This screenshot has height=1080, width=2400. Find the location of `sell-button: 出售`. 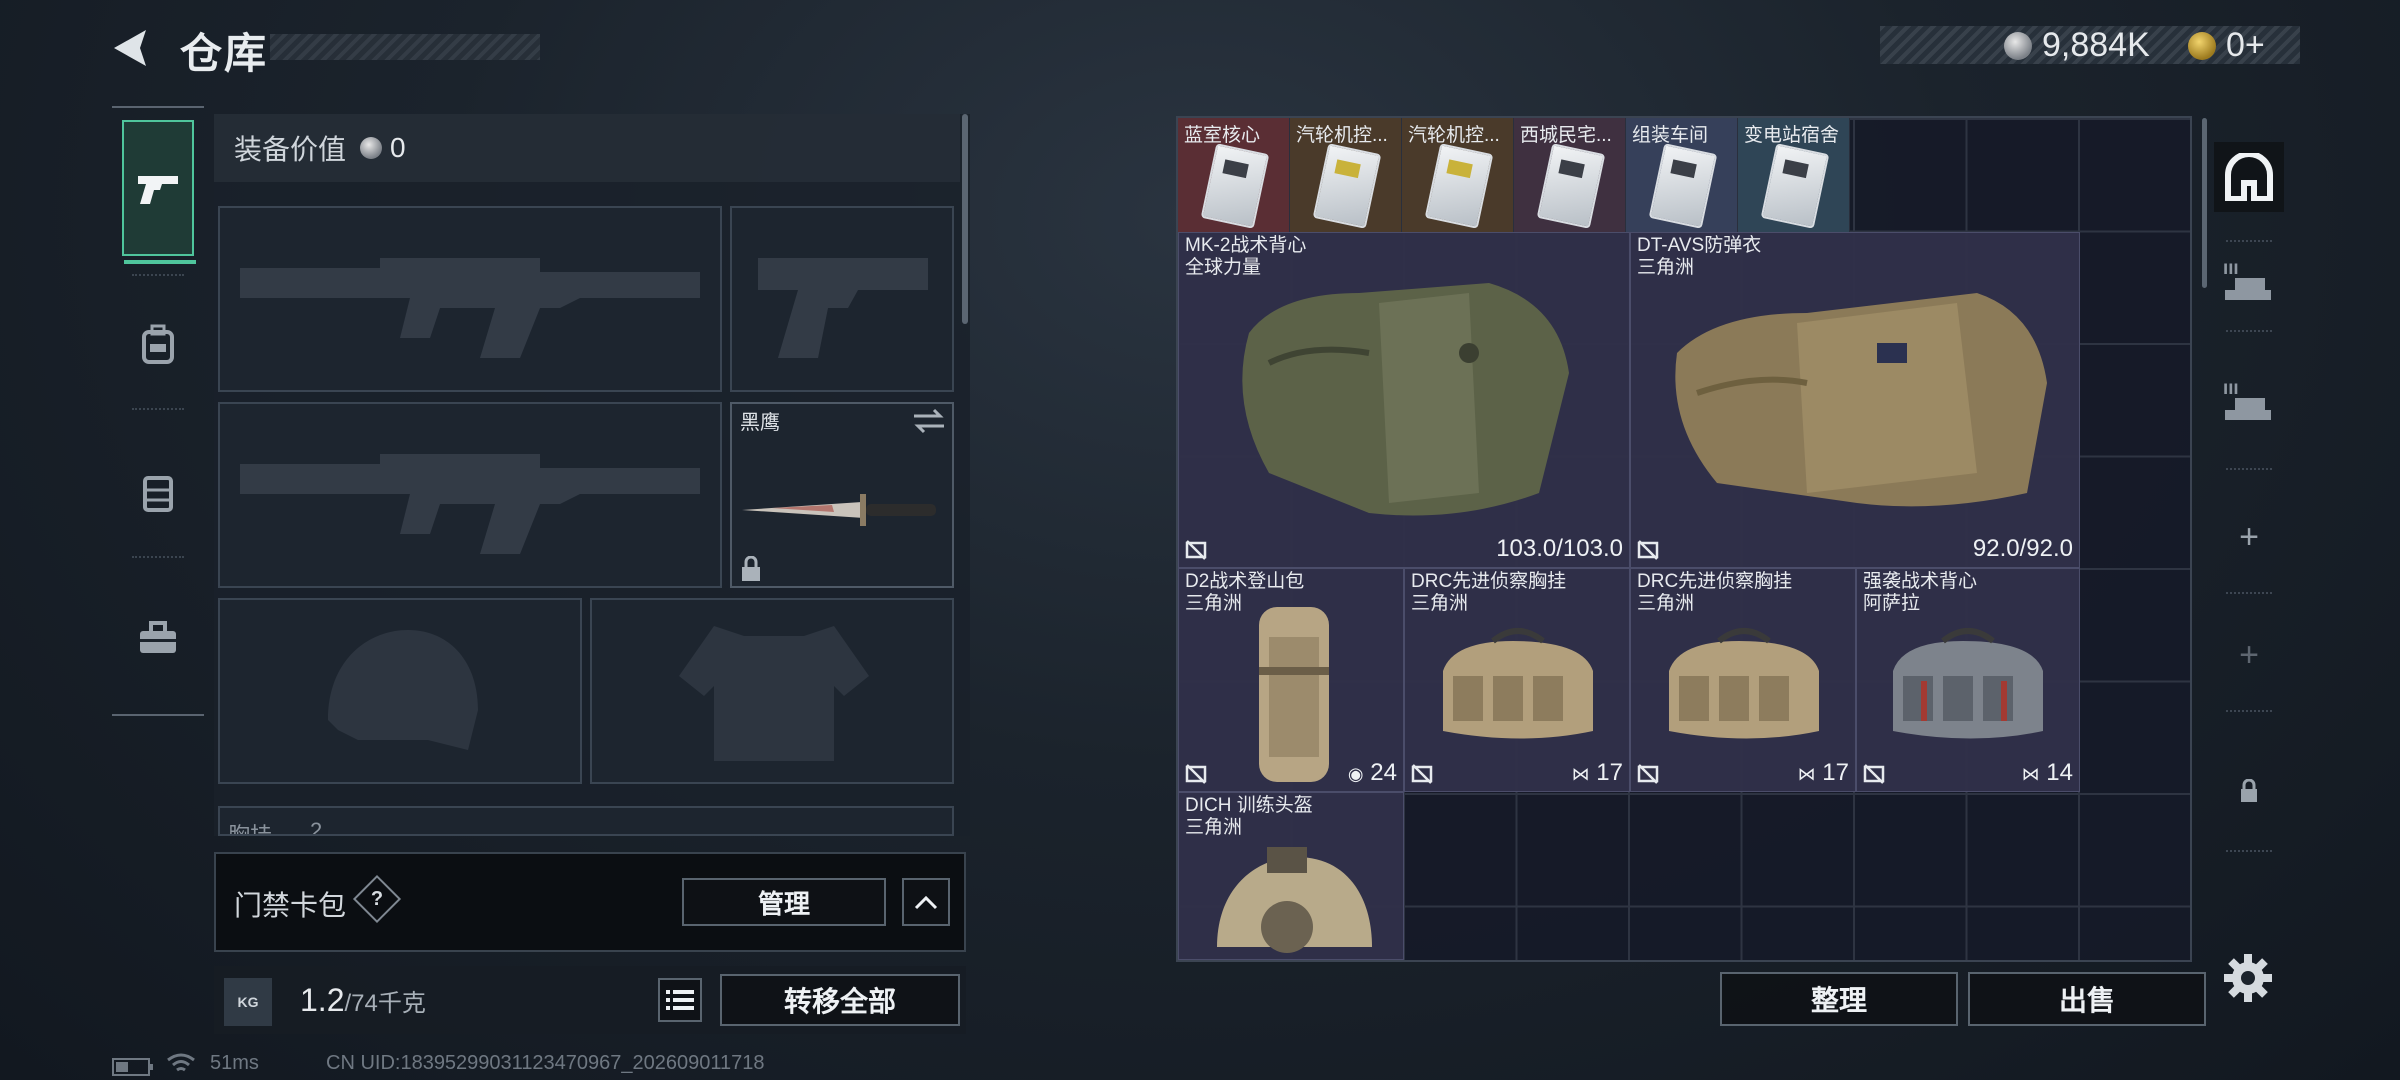

sell-button: 出售 is located at coordinates (2087, 999).